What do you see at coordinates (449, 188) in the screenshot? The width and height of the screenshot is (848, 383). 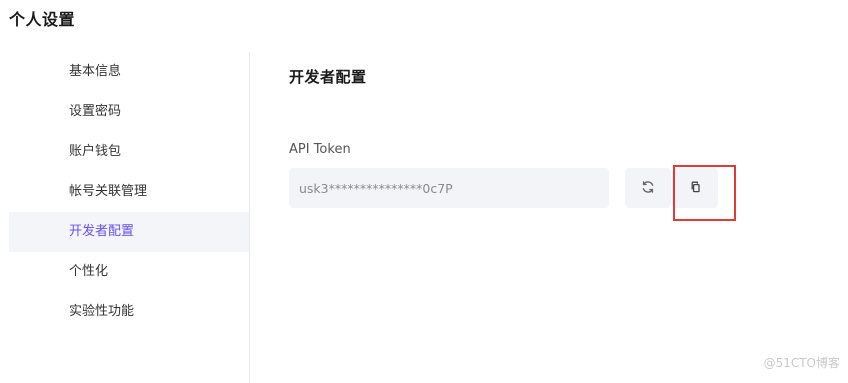 I see `api-token-field` at bounding box center [449, 188].